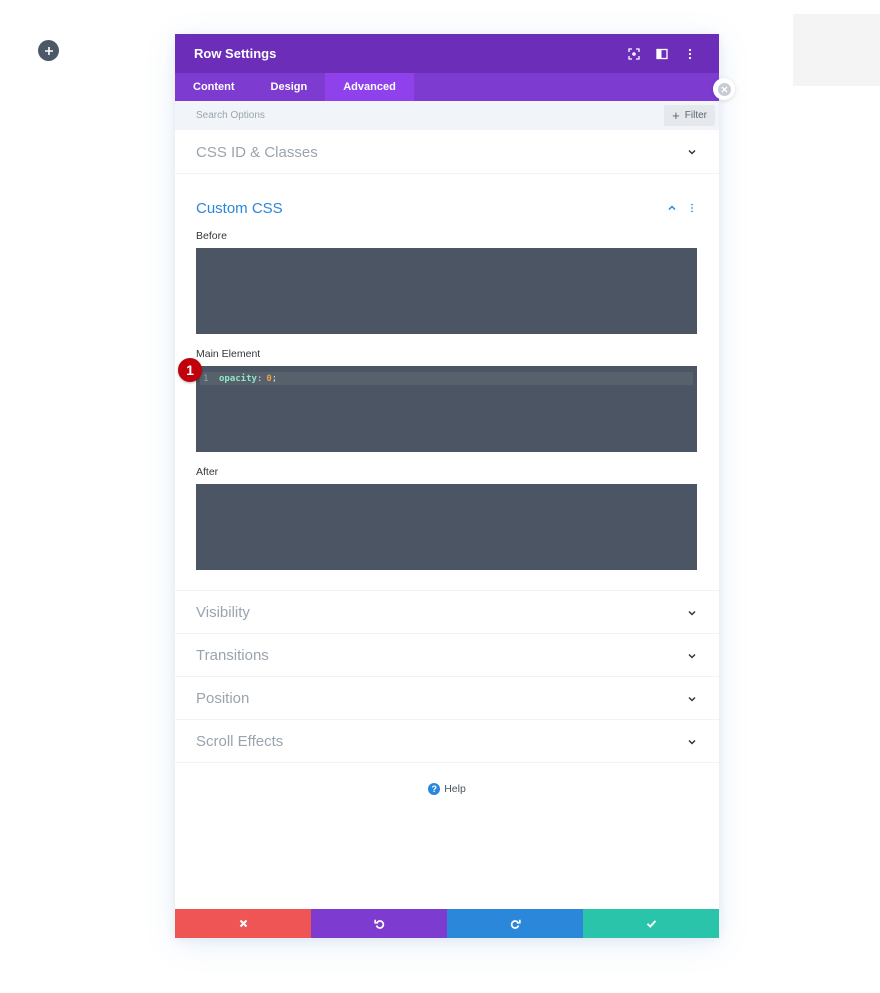  What do you see at coordinates (228, 354) in the screenshot?
I see `field-label-main-element: Main Element` at bounding box center [228, 354].